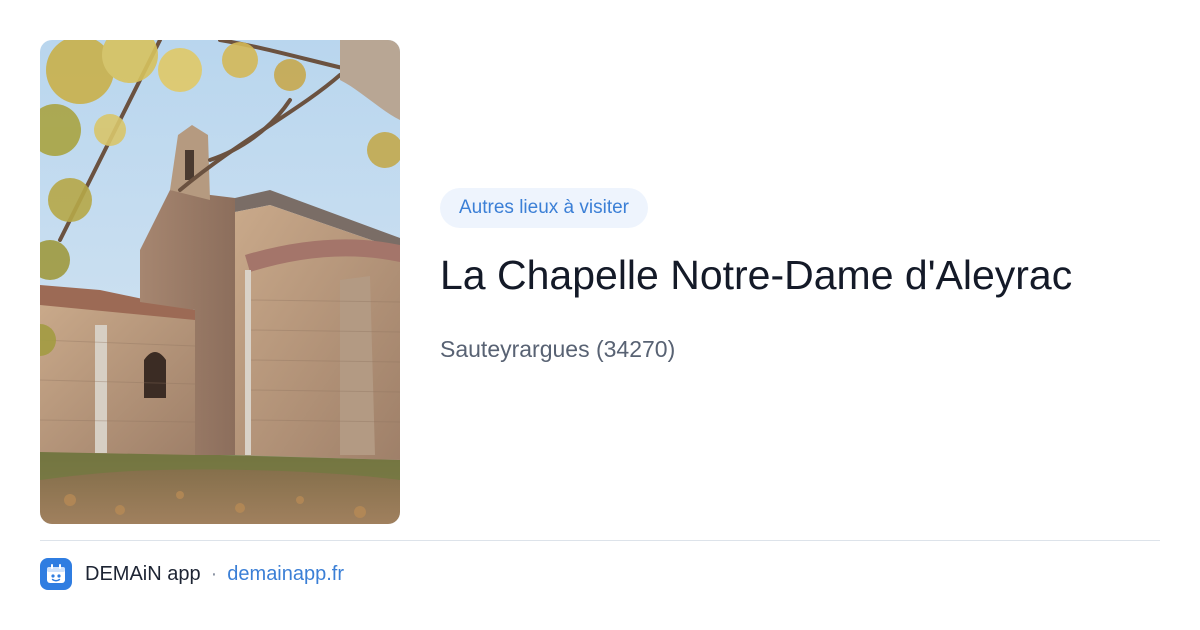 Image resolution: width=1200 pixels, height=630 pixels. I want to click on footer-divider, so click(600, 540).